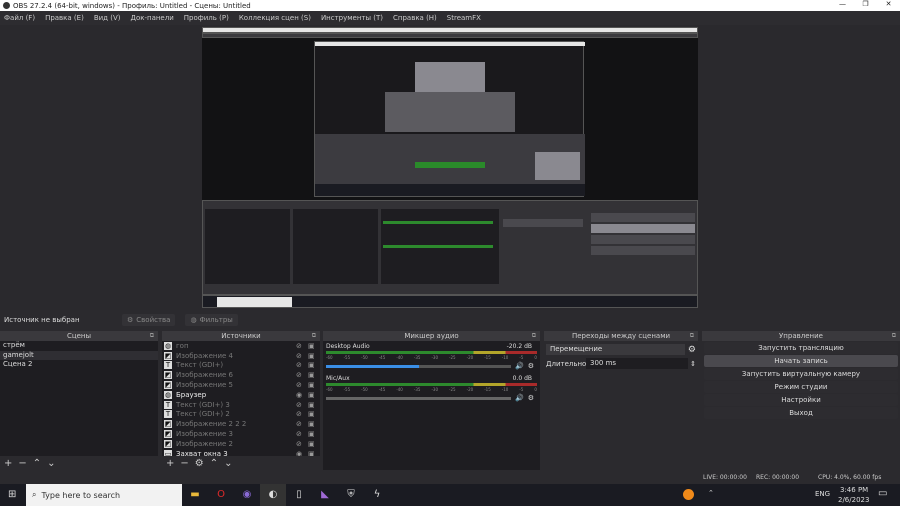 Image resolution: width=900 pixels, height=506 pixels. I want to click on scene-item: Сцена 2, so click(79, 365).